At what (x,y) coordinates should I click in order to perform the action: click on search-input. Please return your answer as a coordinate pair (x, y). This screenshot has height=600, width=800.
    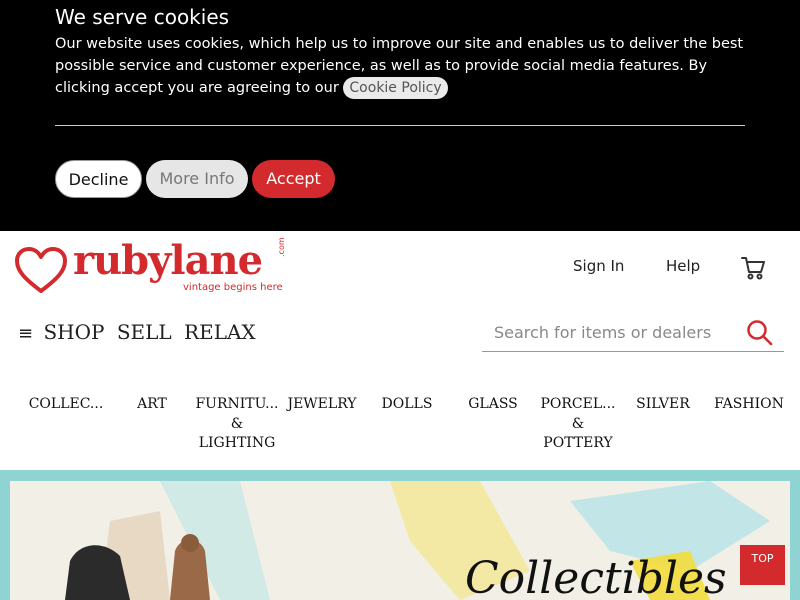
    Looking at the image, I should click on (607, 332).